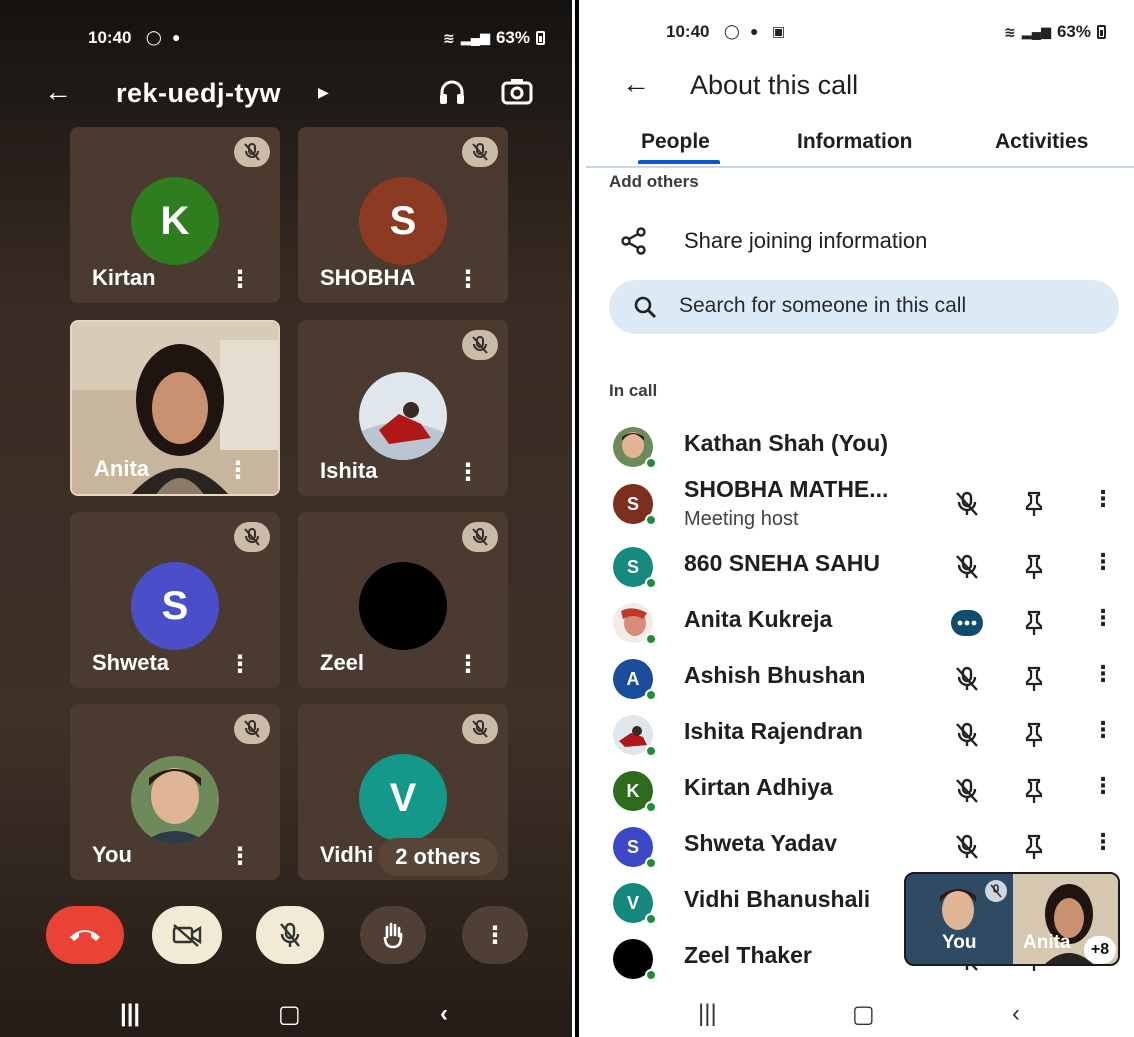  I want to click on others-count-pill: 2 others, so click(438, 857).